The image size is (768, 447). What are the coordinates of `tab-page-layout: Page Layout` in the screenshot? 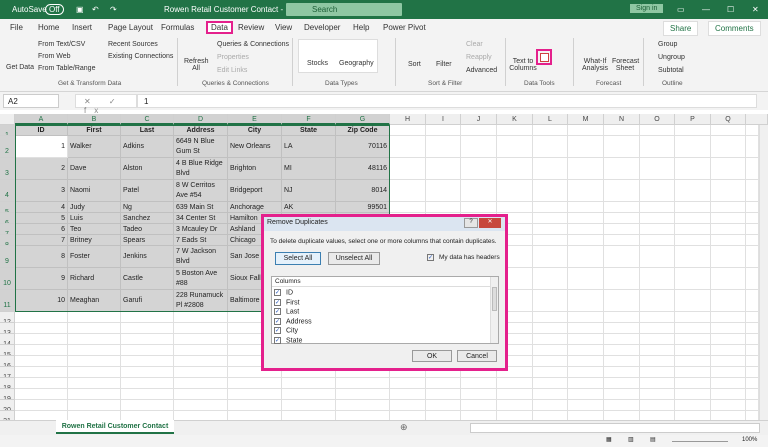 It's located at (130, 27).